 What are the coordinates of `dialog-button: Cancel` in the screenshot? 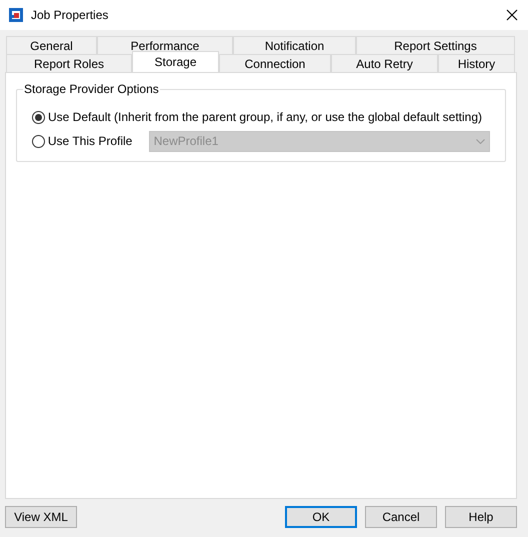 It's located at (401, 517).